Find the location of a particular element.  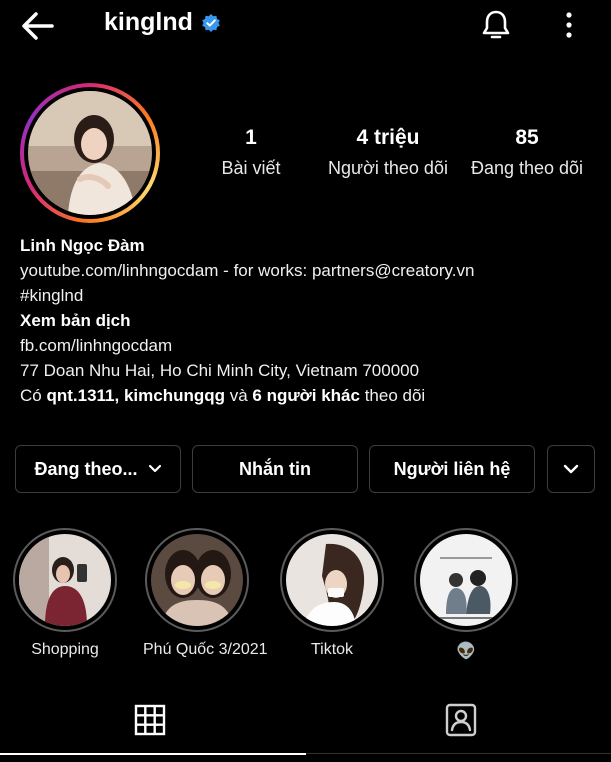

bio-hashtag: #kinglnd is located at coordinates (310, 295).